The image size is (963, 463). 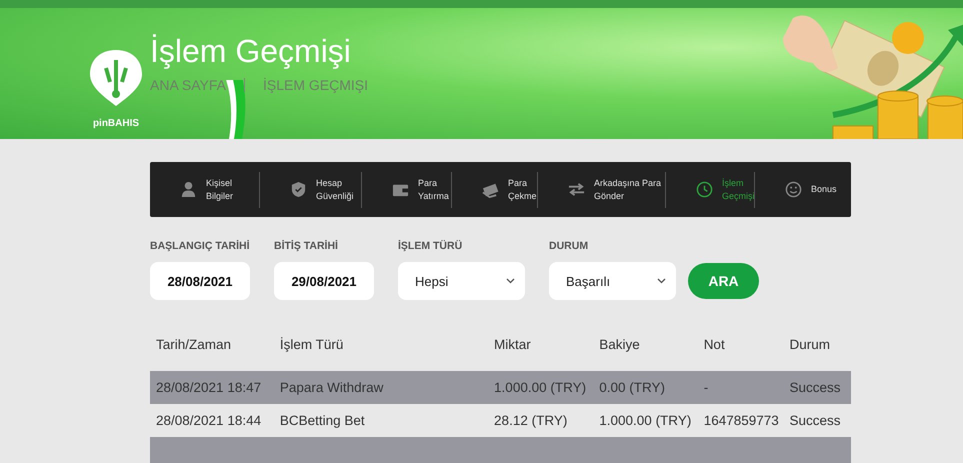 I want to click on account-menu-tab: Kişisel Bilgiler, so click(x=205, y=190).